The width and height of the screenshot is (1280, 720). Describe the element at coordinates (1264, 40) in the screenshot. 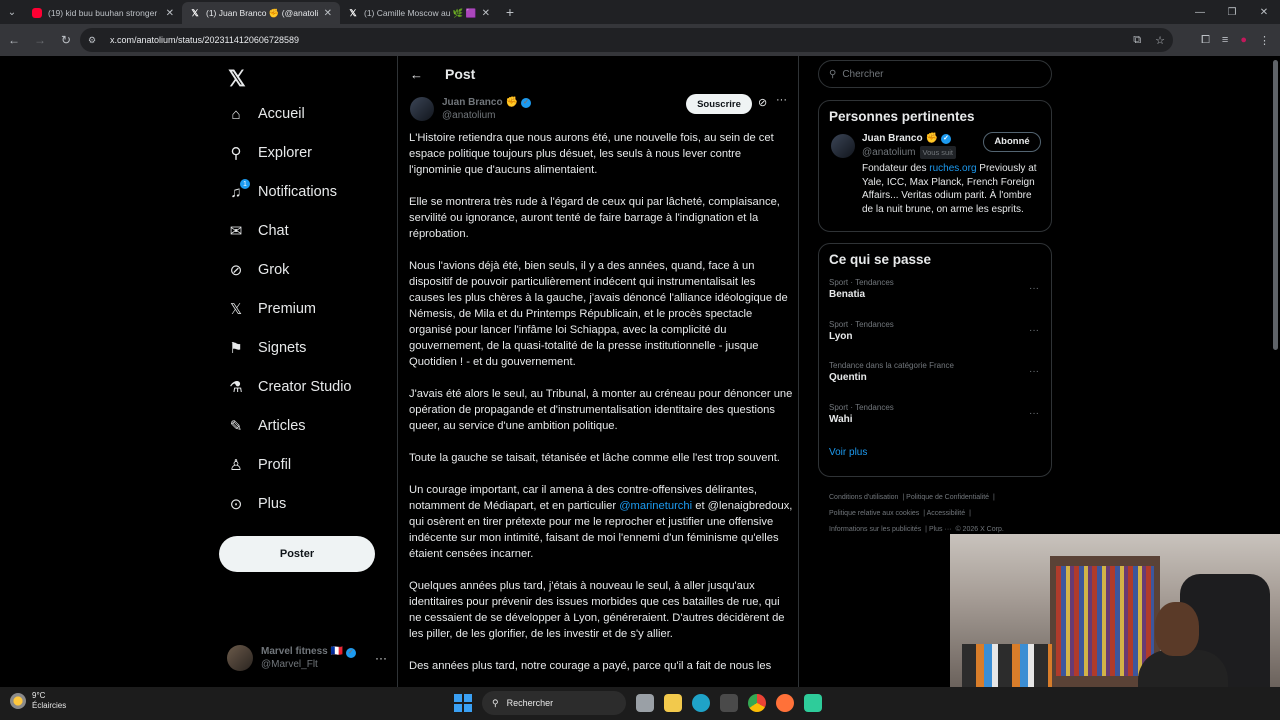

I see `menu-icon: ⋮` at that location.